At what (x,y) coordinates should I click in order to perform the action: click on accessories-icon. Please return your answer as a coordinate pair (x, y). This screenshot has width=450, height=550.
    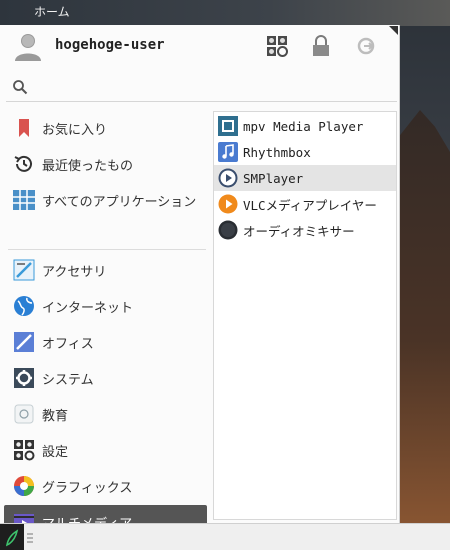
    Looking at the image, I should click on (24, 270).